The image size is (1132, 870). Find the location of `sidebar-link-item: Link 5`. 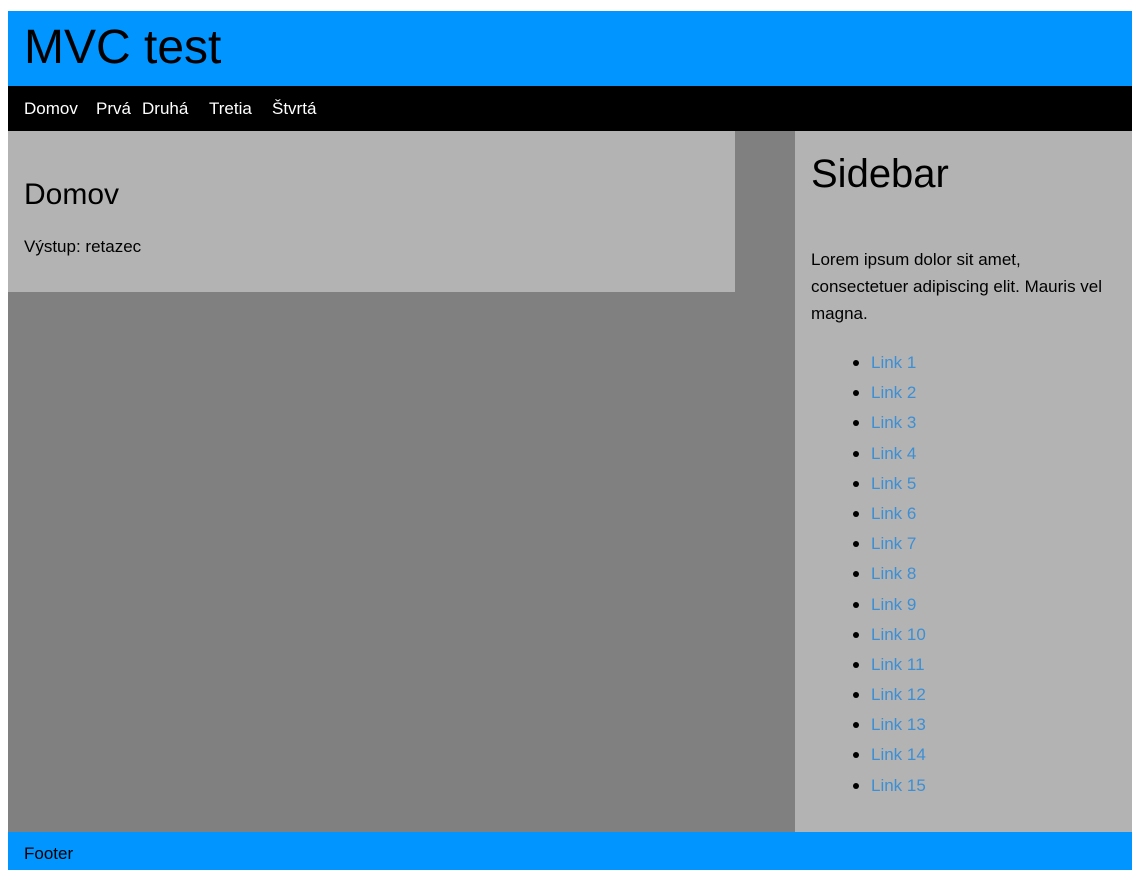

sidebar-link-item: Link 5 is located at coordinates (961, 486).